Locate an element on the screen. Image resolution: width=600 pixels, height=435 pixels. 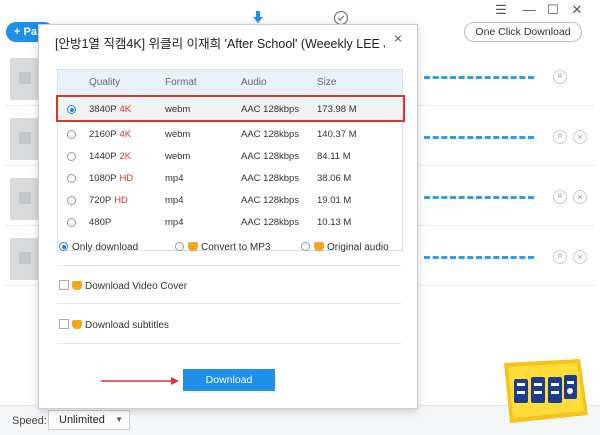
minimize-icon: — is located at coordinates (529, 9).